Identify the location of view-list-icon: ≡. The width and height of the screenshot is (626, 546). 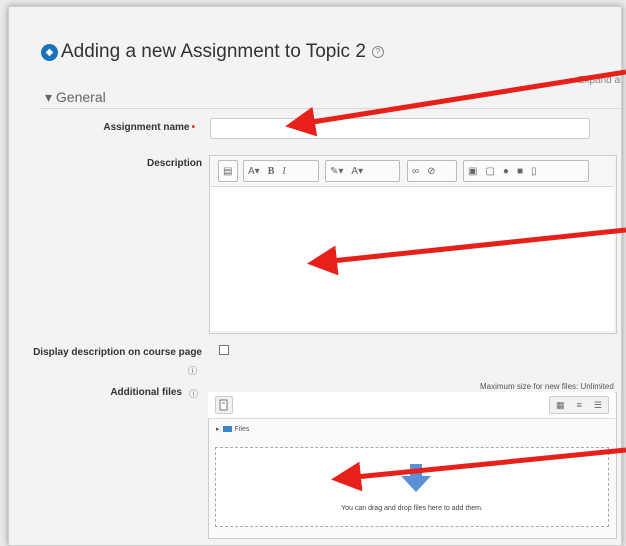
(579, 405).